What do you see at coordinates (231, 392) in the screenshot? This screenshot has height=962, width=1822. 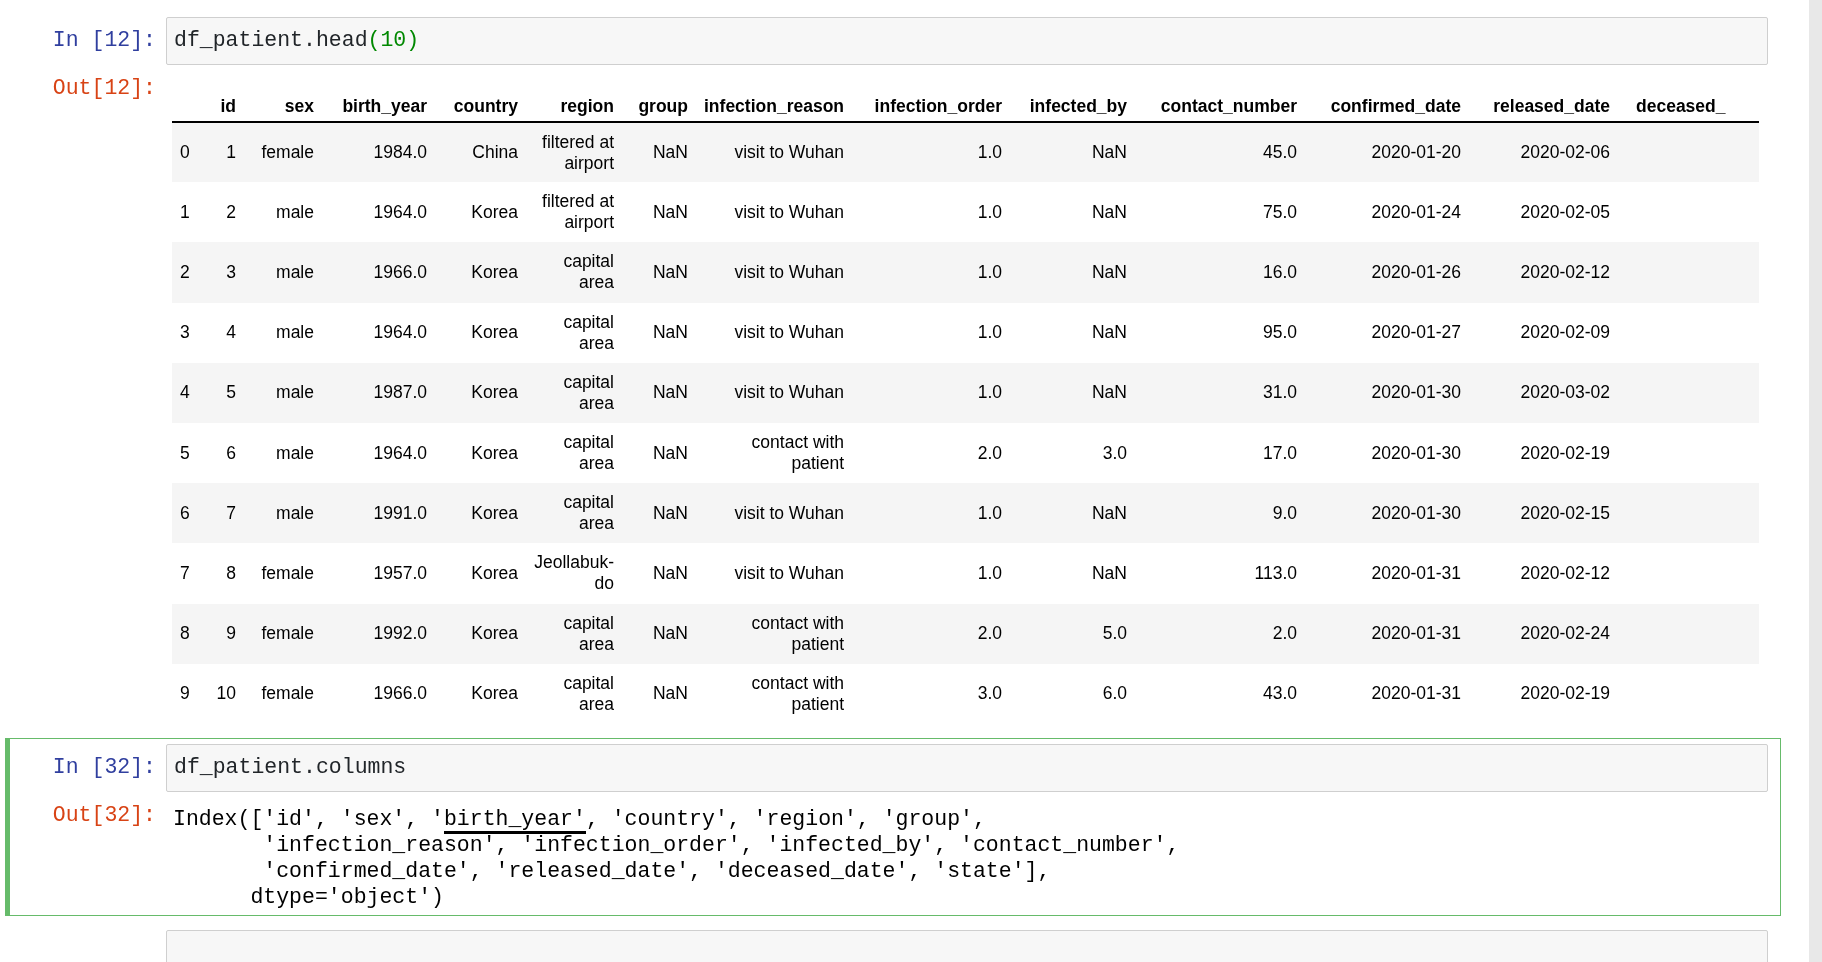 I see `table-cell: 5` at bounding box center [231, 392].